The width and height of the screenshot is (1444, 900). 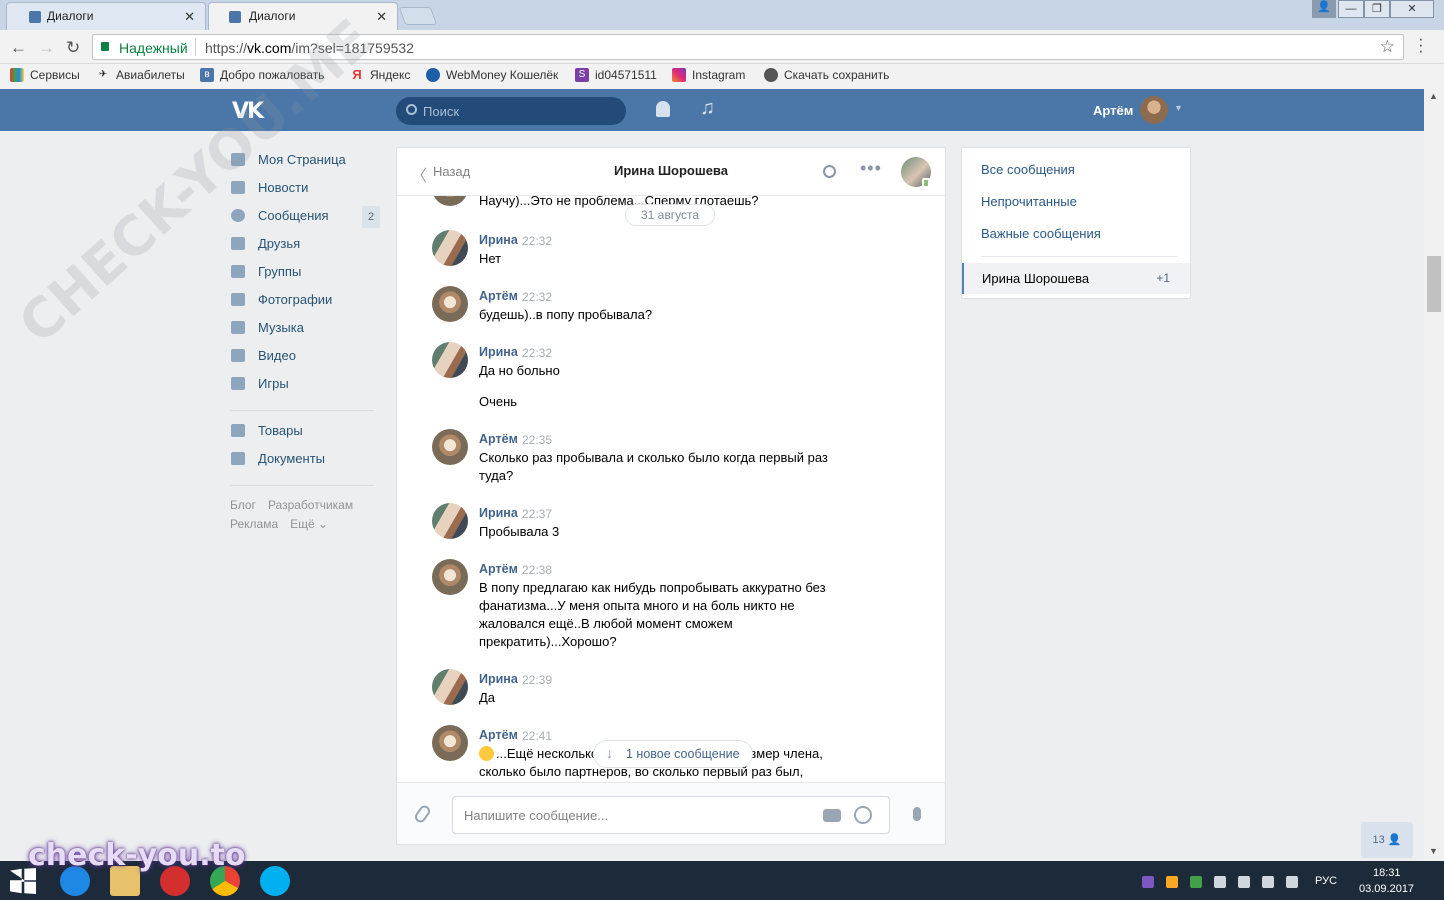 I want to click on chrome-menu-icon: · · ·, so click(x=1421, y=44).